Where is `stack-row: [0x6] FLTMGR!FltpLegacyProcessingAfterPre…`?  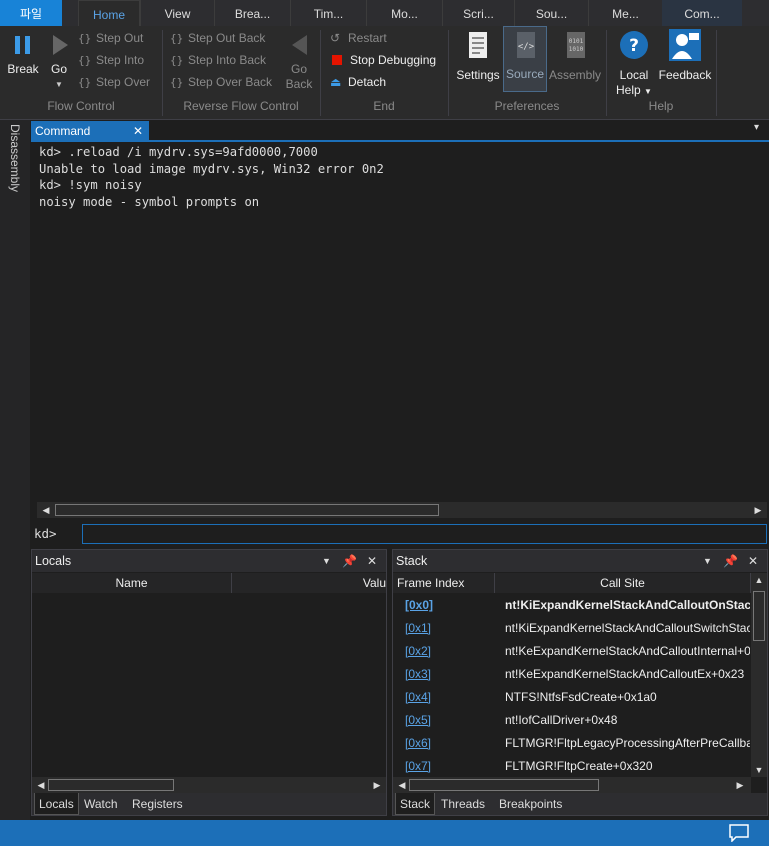 stack-row: [0x6] FLTMGR!FltpLegacyProcessingAfterPre… is located at coordinates (572, 743).